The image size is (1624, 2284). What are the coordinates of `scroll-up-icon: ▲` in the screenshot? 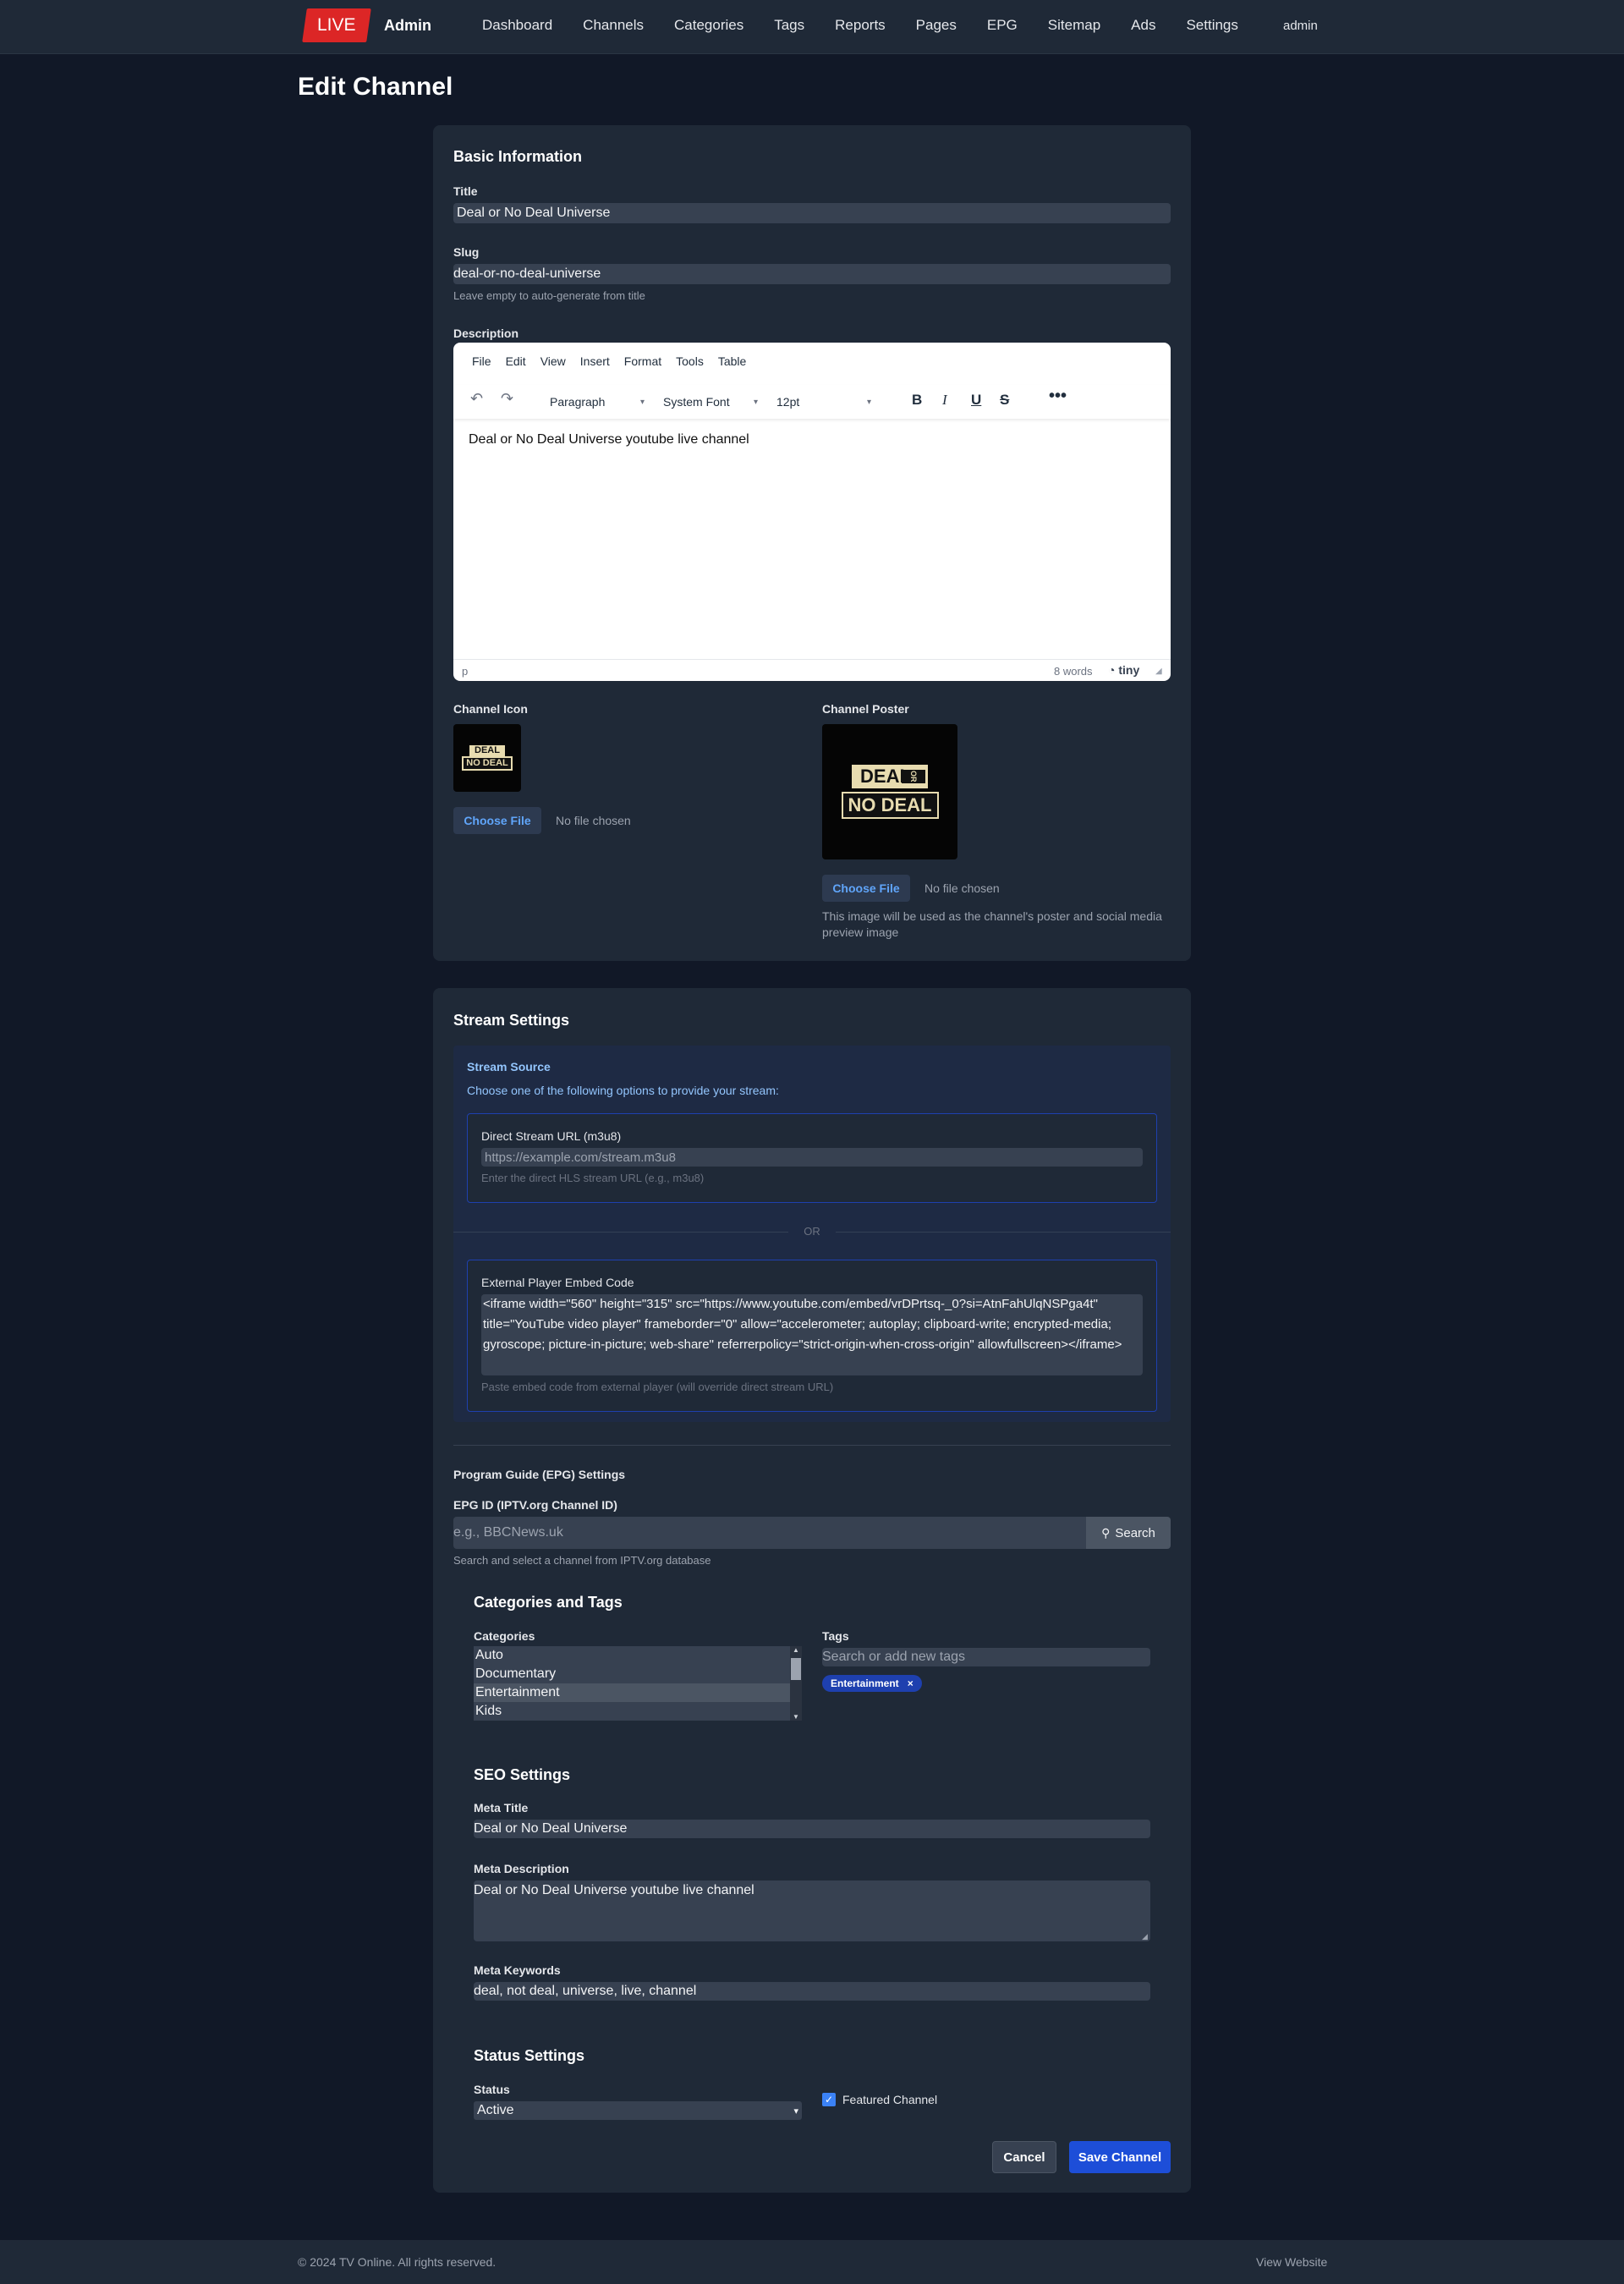 It's located at (796, 1650).